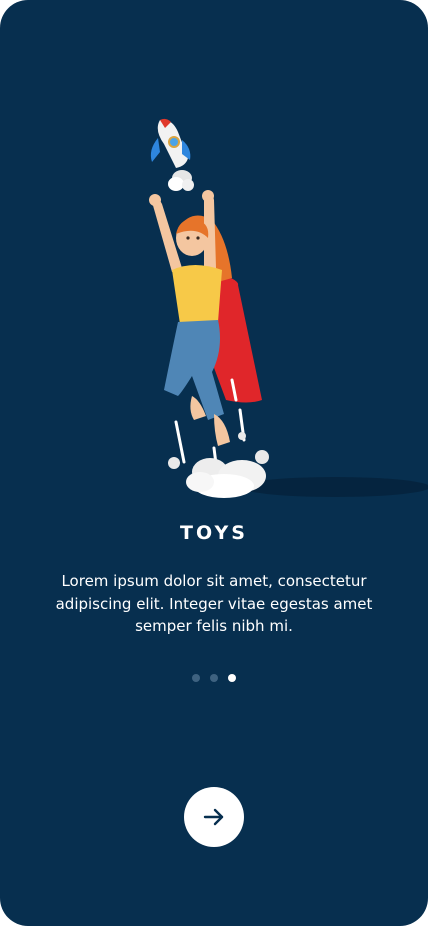 This screenshot has width=428, height=926. I want to click on onboarding-title: TOYS, so click(214, 533).